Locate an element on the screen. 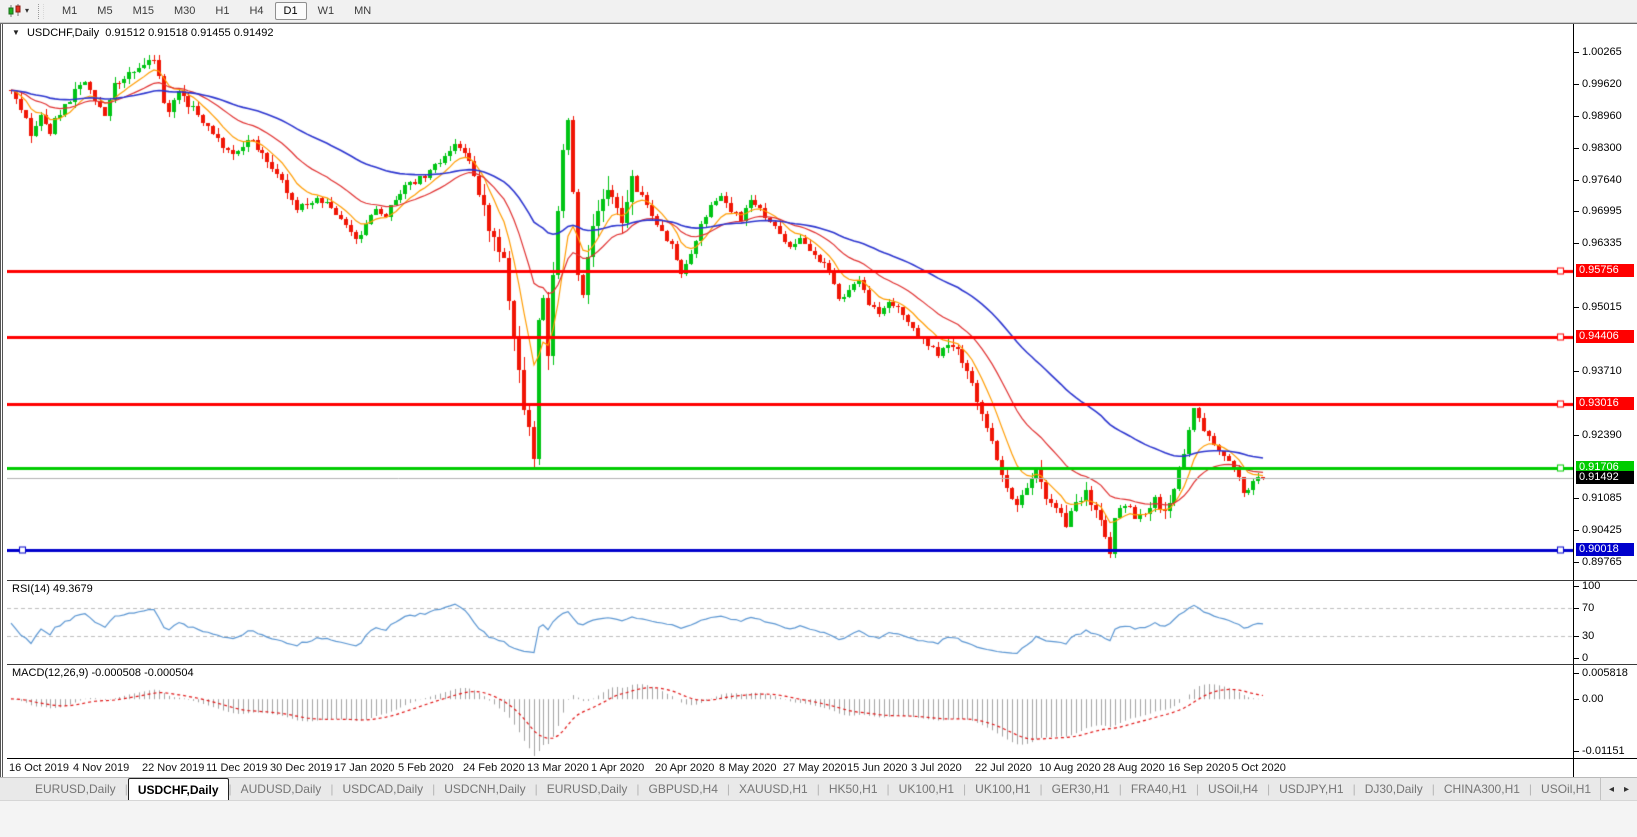  rsi-tick-label: 0 is located at coordinates (1581, 658).